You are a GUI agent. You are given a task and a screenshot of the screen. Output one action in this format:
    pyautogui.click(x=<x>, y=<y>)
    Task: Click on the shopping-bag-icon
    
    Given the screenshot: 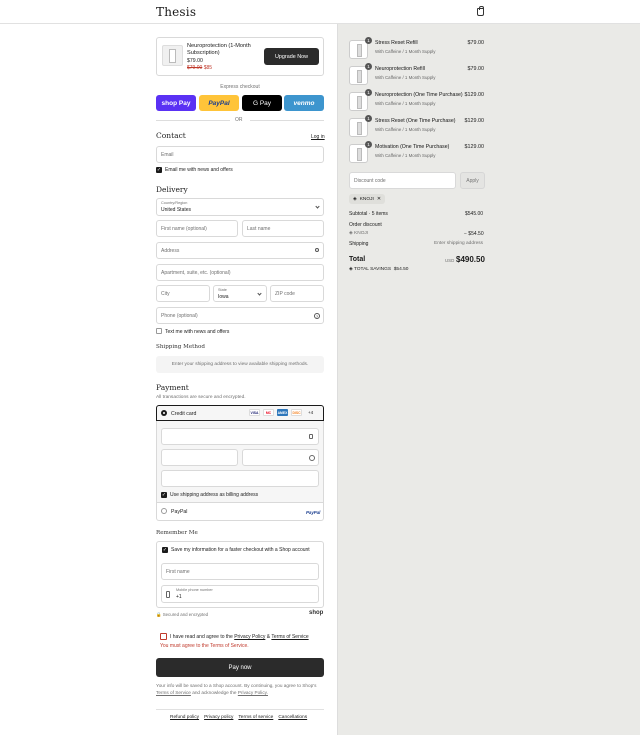 What is the action you would take?
    pyautogui.click(x=480, y=11)
    